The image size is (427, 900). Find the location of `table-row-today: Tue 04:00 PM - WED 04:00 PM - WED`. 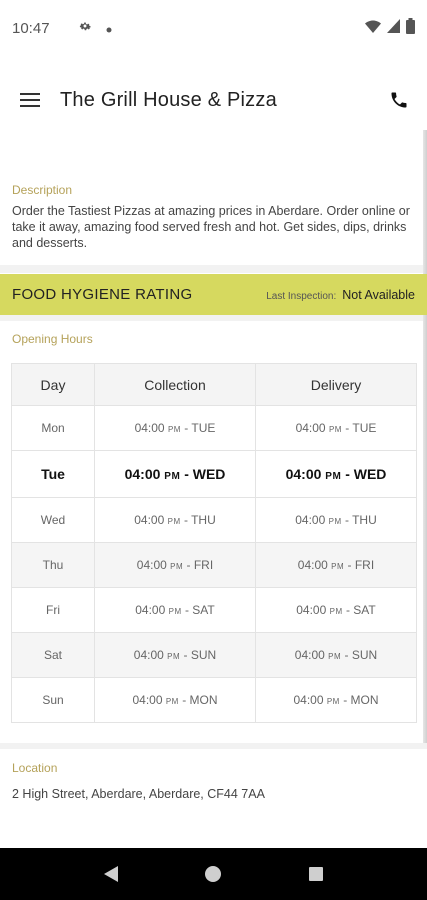

table-row-today: Tue 04:00 PM - WED 04:00 PM - WED is located at coordinates (214, 474).